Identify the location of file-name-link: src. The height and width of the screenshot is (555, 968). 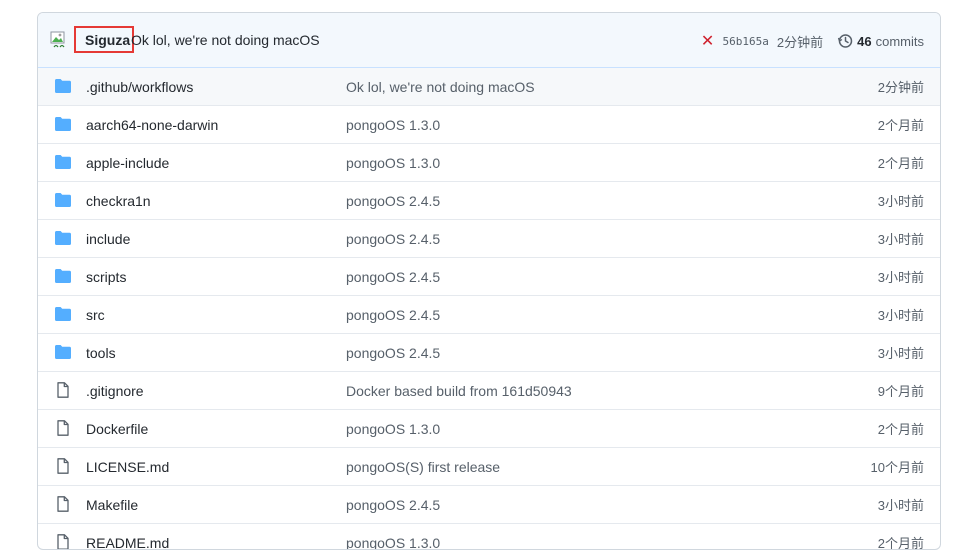
(95, 315).